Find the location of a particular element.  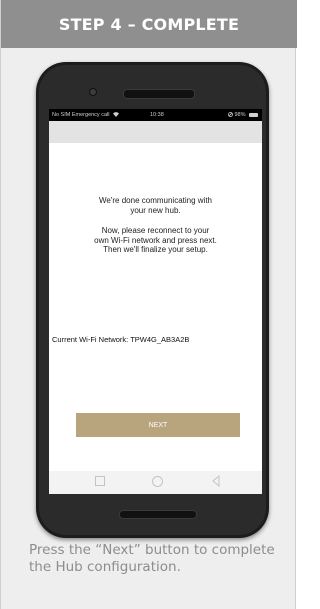

next-button: NEXT is located at coordinates (158, 425).